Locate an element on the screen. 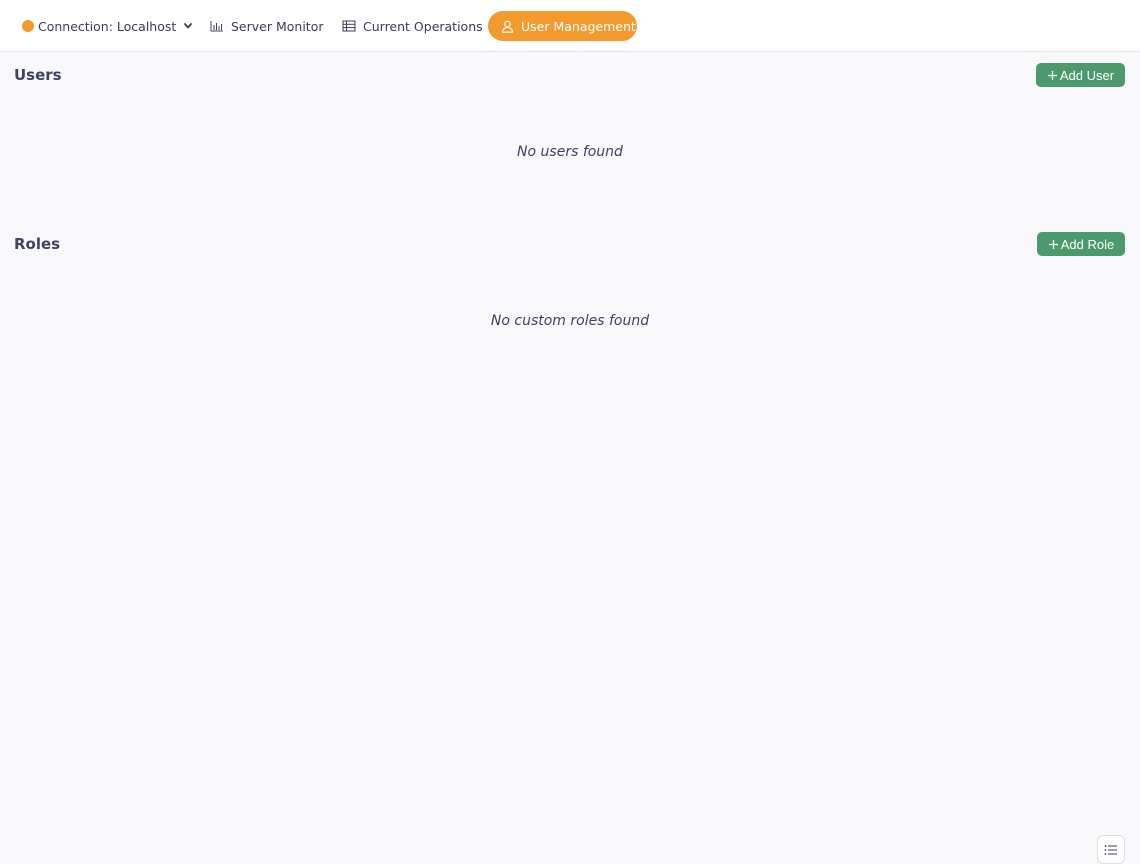  roles-section-title: Roles is located at coordinates (37, 244).